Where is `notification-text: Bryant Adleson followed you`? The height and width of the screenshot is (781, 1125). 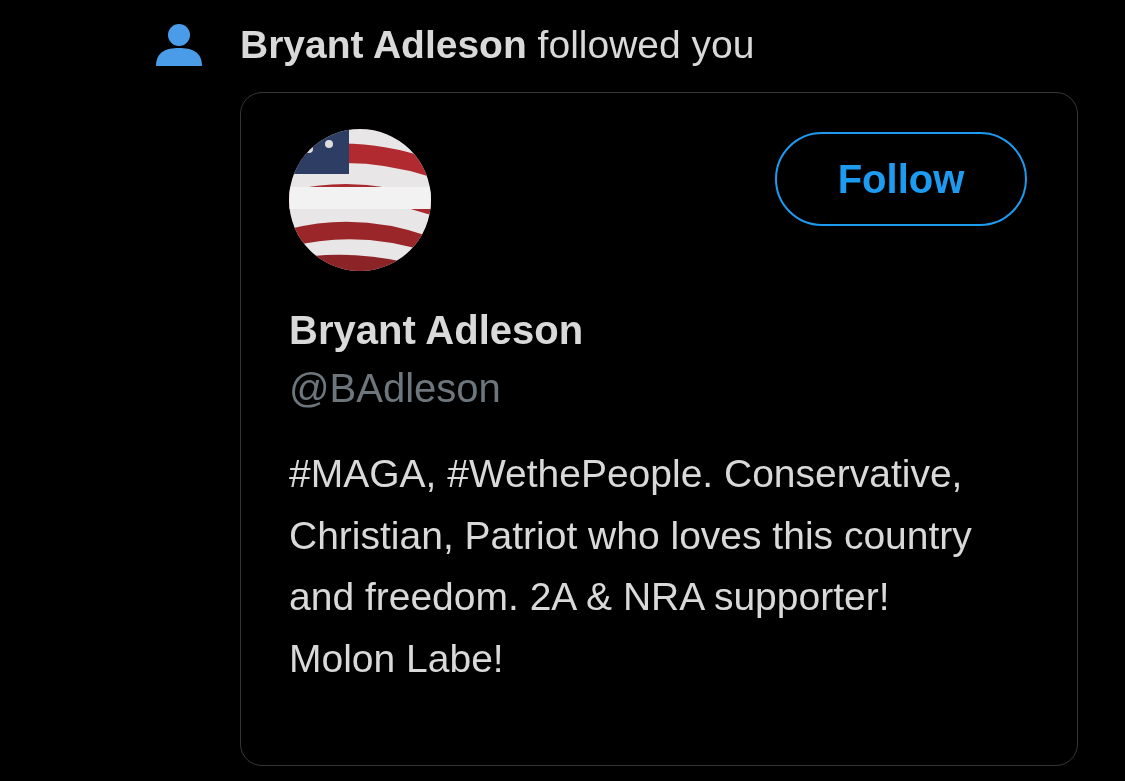
notification-text: Bryant Adleson followed you is located at coordinates (498, 45).